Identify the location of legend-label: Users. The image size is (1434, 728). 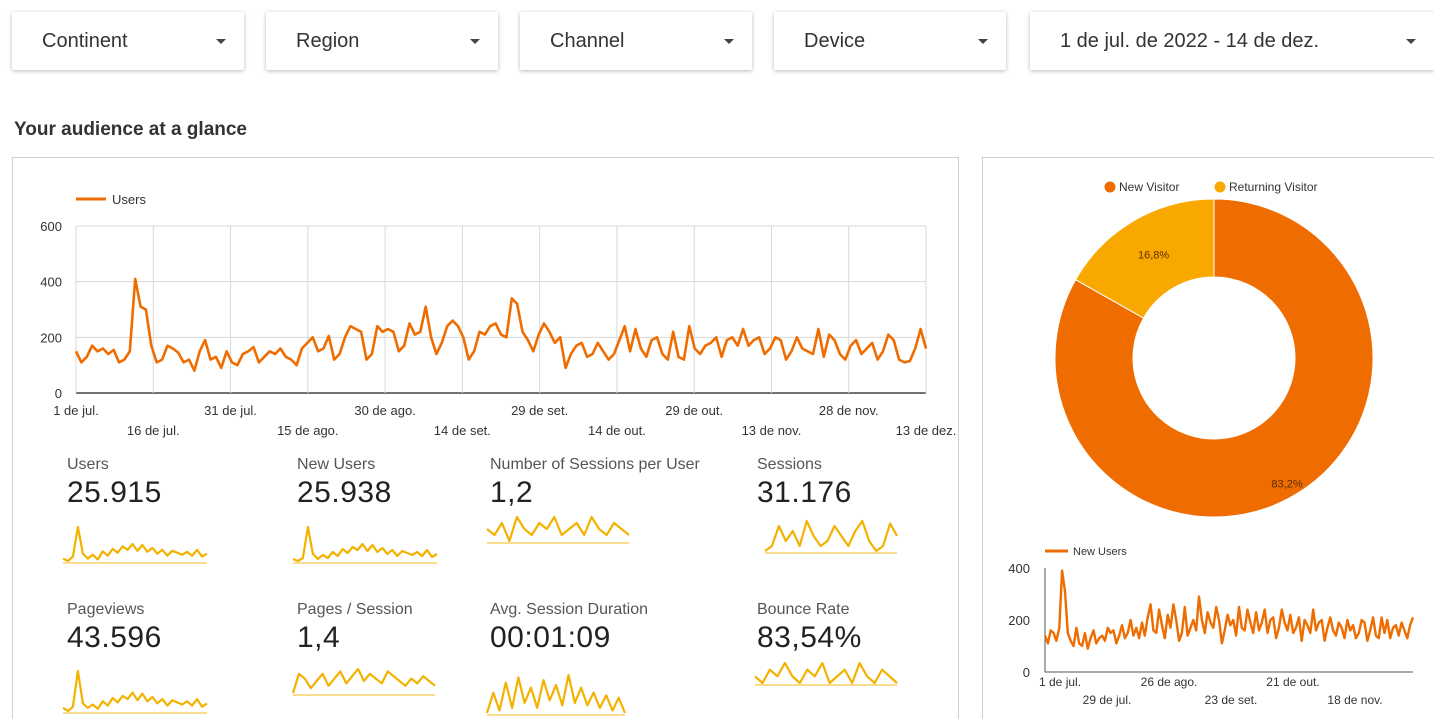
(129, 199).